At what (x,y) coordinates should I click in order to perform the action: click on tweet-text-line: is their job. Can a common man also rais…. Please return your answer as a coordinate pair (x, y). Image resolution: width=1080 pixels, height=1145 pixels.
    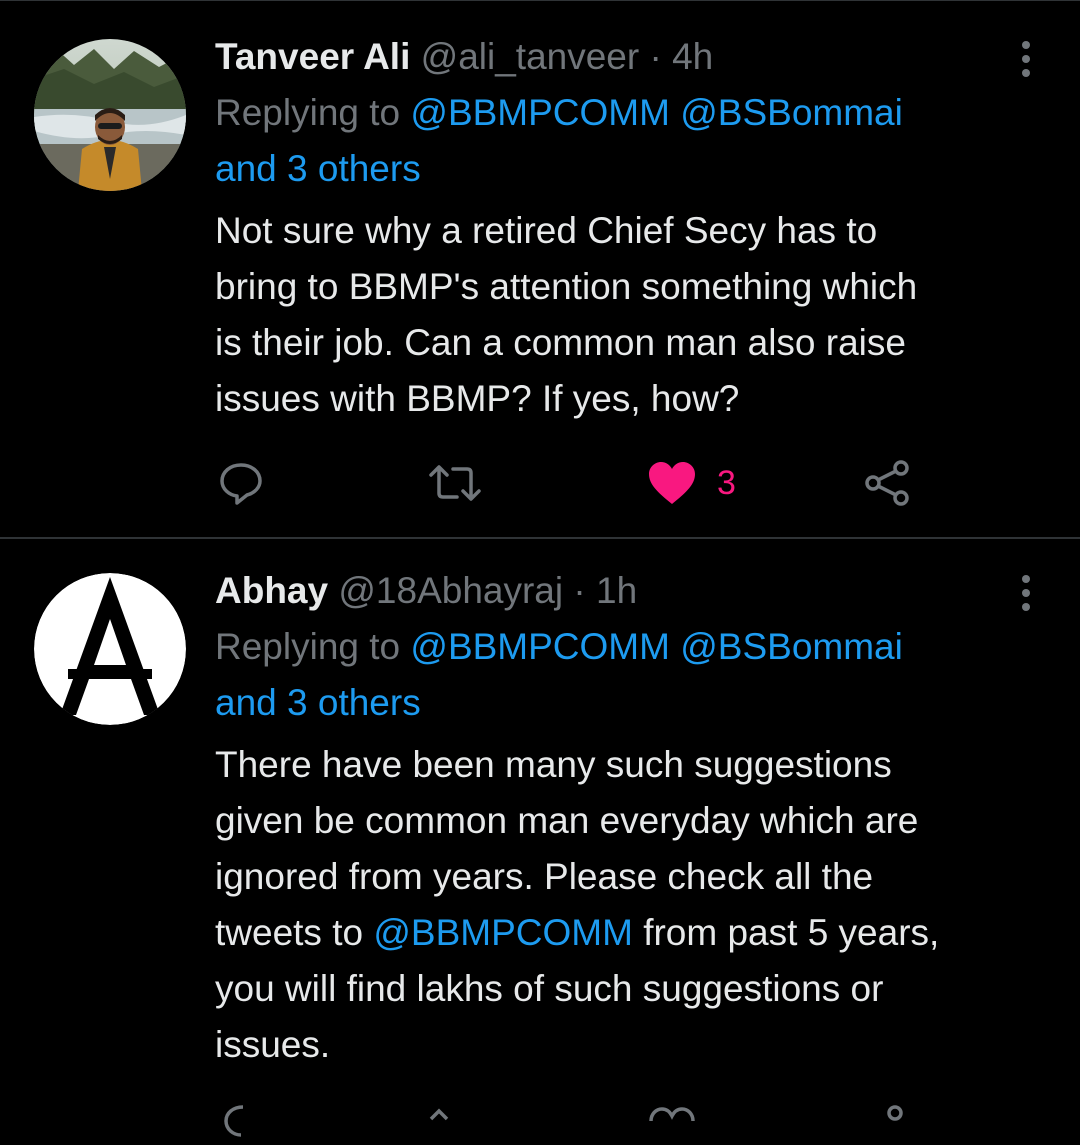
    Looking at the image, I should click on (560, 342).